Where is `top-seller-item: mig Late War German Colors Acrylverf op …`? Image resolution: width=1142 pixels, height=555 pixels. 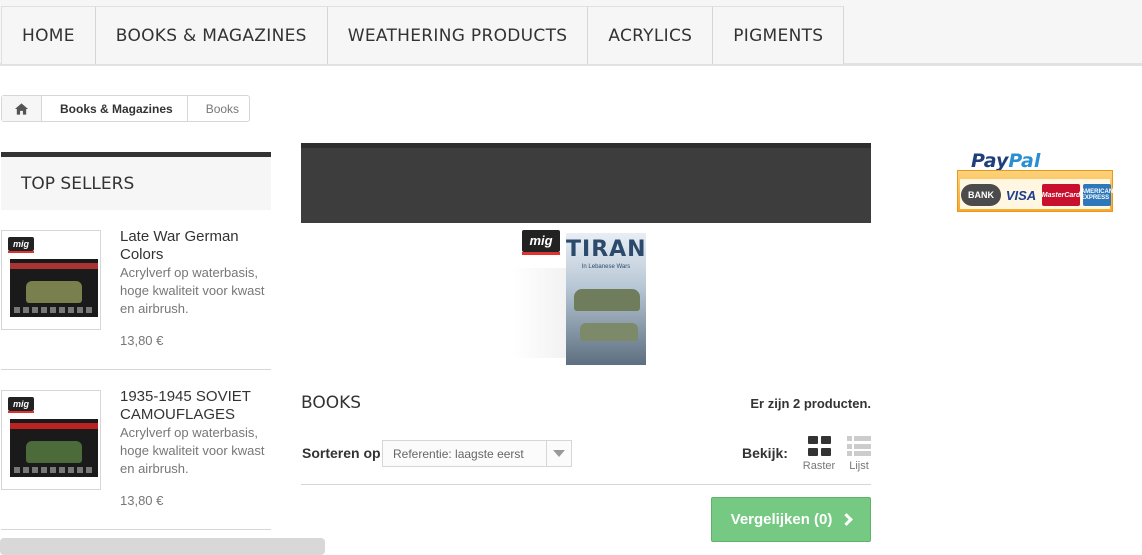 top-seller-item: mig Late War German Colors Acrylverf op … is located at coordinates (136, 290).